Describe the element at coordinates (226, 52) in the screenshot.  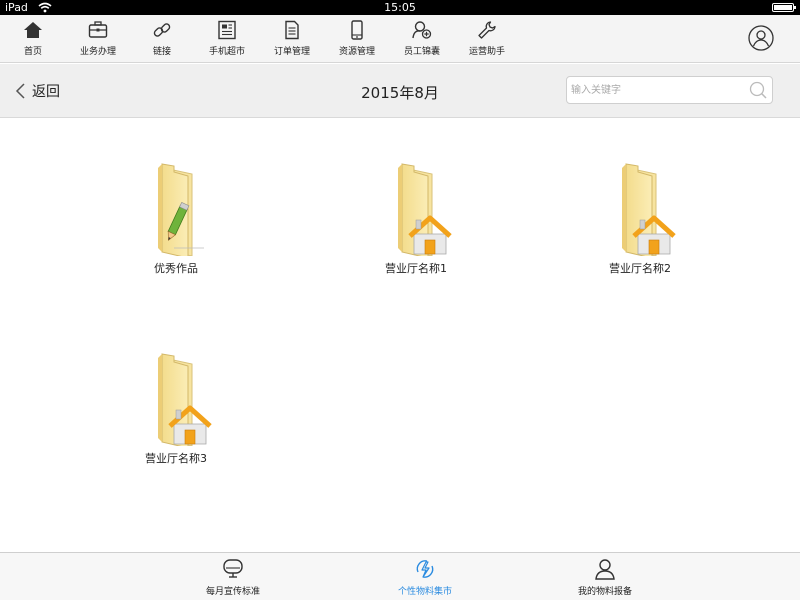
I see `nav-label: 手机超市` at that location.